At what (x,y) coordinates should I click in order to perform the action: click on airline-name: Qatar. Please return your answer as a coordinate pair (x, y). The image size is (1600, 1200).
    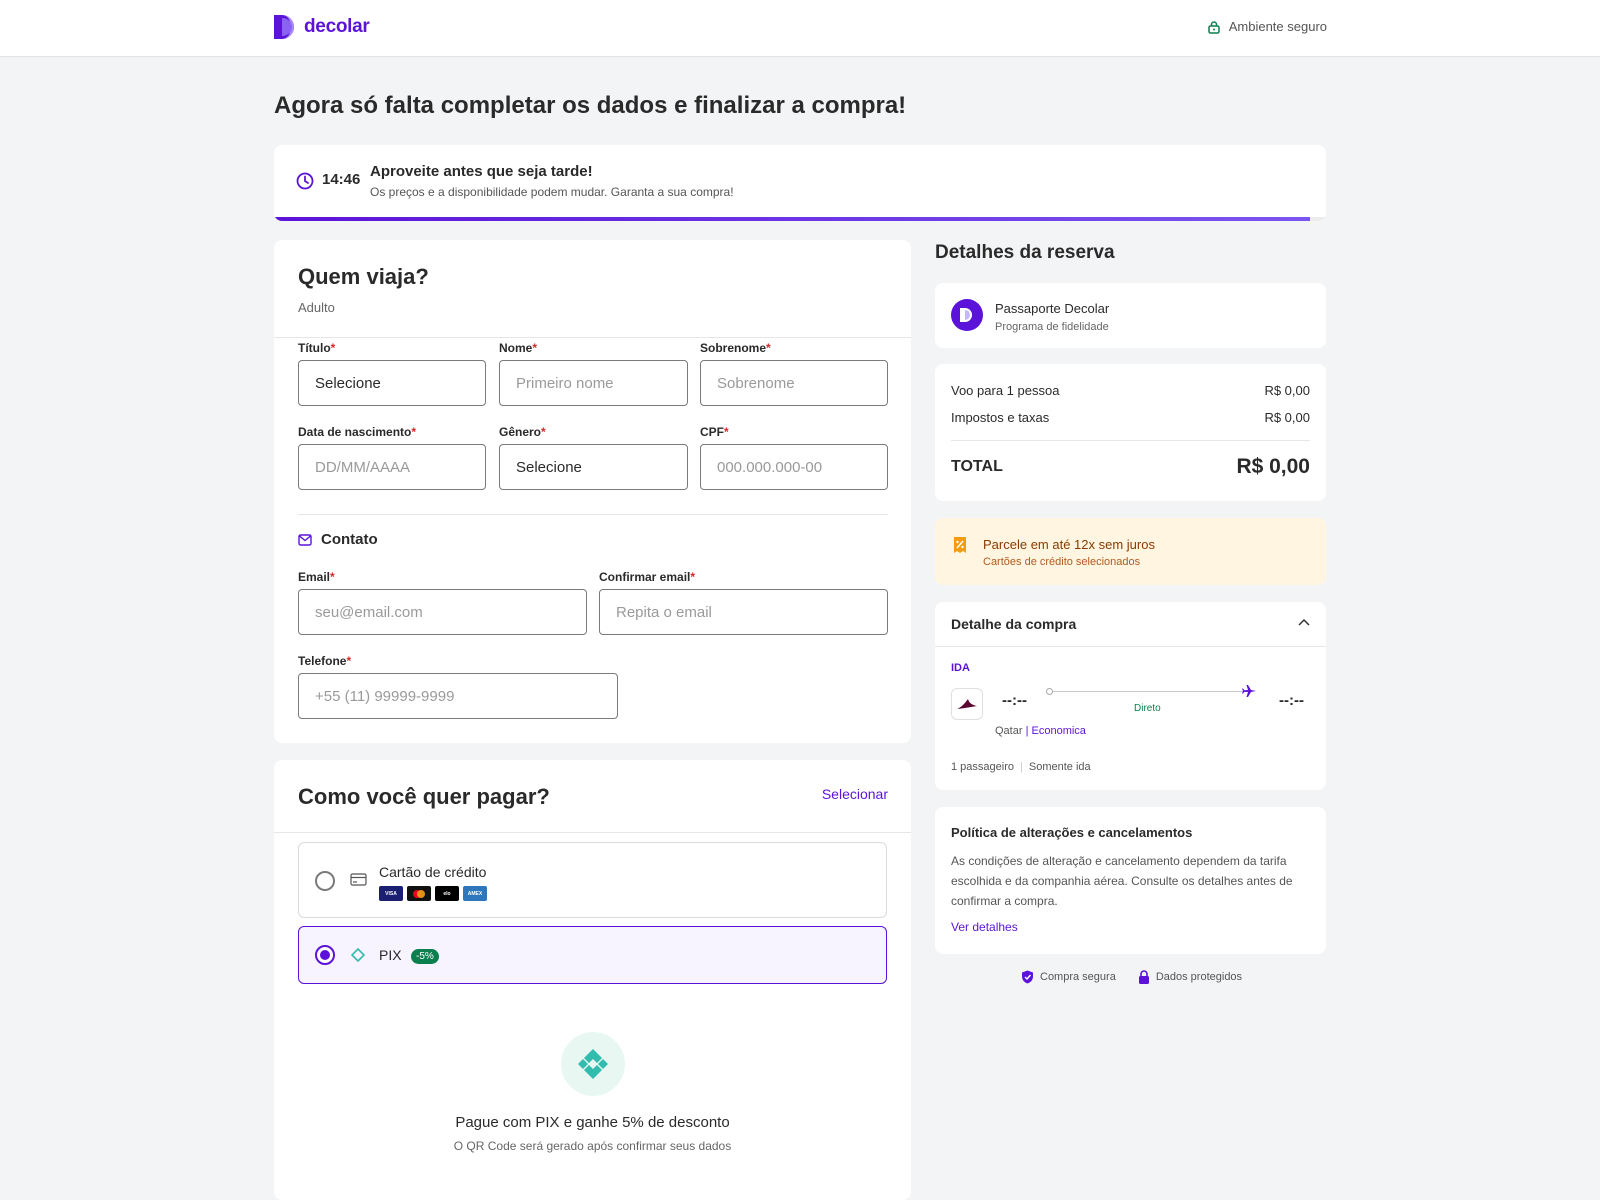
    Looking at the image, I should click on (1009, 731).